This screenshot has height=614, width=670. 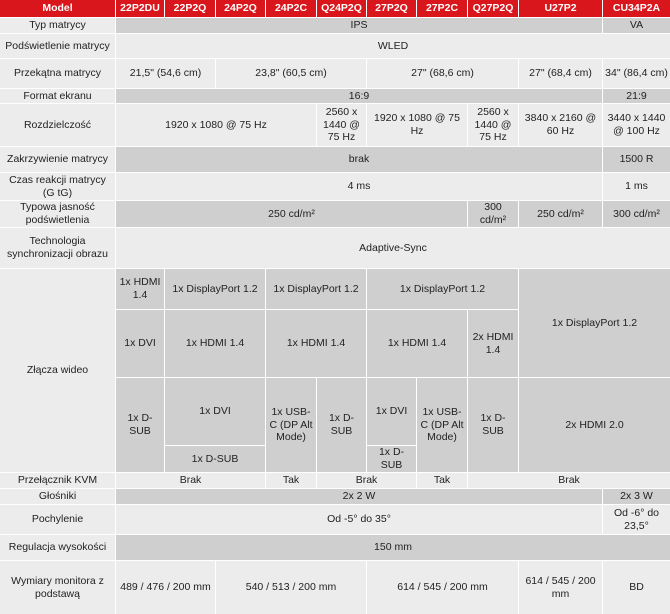 What do you see at coordinates (636, 496) in the screenshot?
I see `speakers-value-cu34p2a: 2x 3 W` at bounding box center [636, 496].